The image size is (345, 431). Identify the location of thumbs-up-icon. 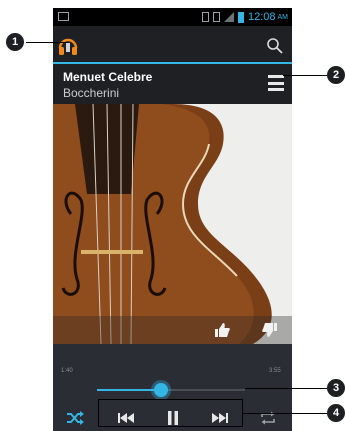
(222, 330).